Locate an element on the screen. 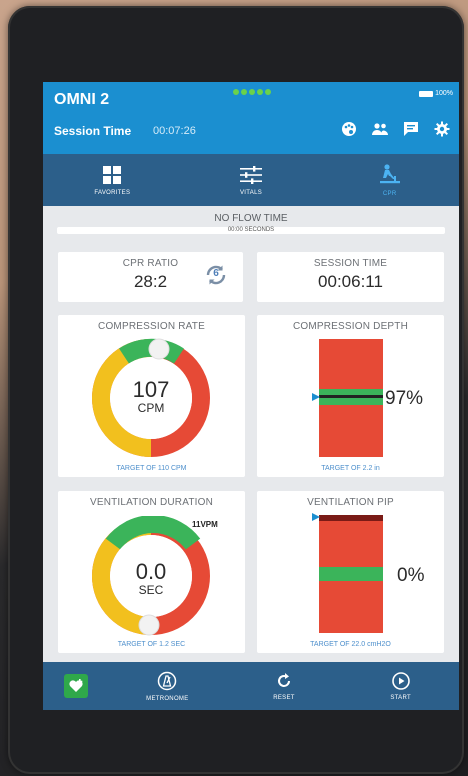 Image resolution: width=468 pixels, height=776 pixels. session-time-card-value: 00:06:11 is located at coordinates (350, 281).